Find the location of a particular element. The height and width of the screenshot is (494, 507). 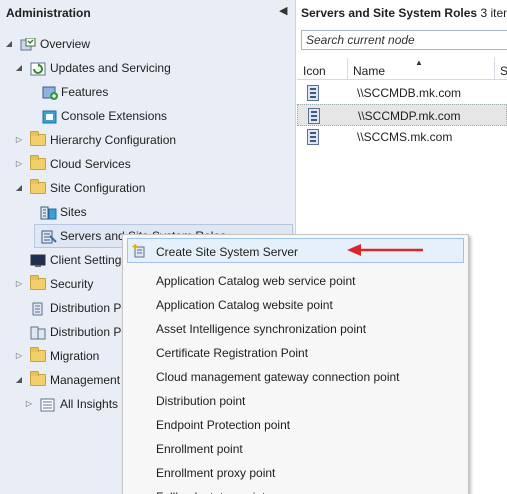

tree-item-console-extensions: Console Extensions is located at coordinates (148, 116).